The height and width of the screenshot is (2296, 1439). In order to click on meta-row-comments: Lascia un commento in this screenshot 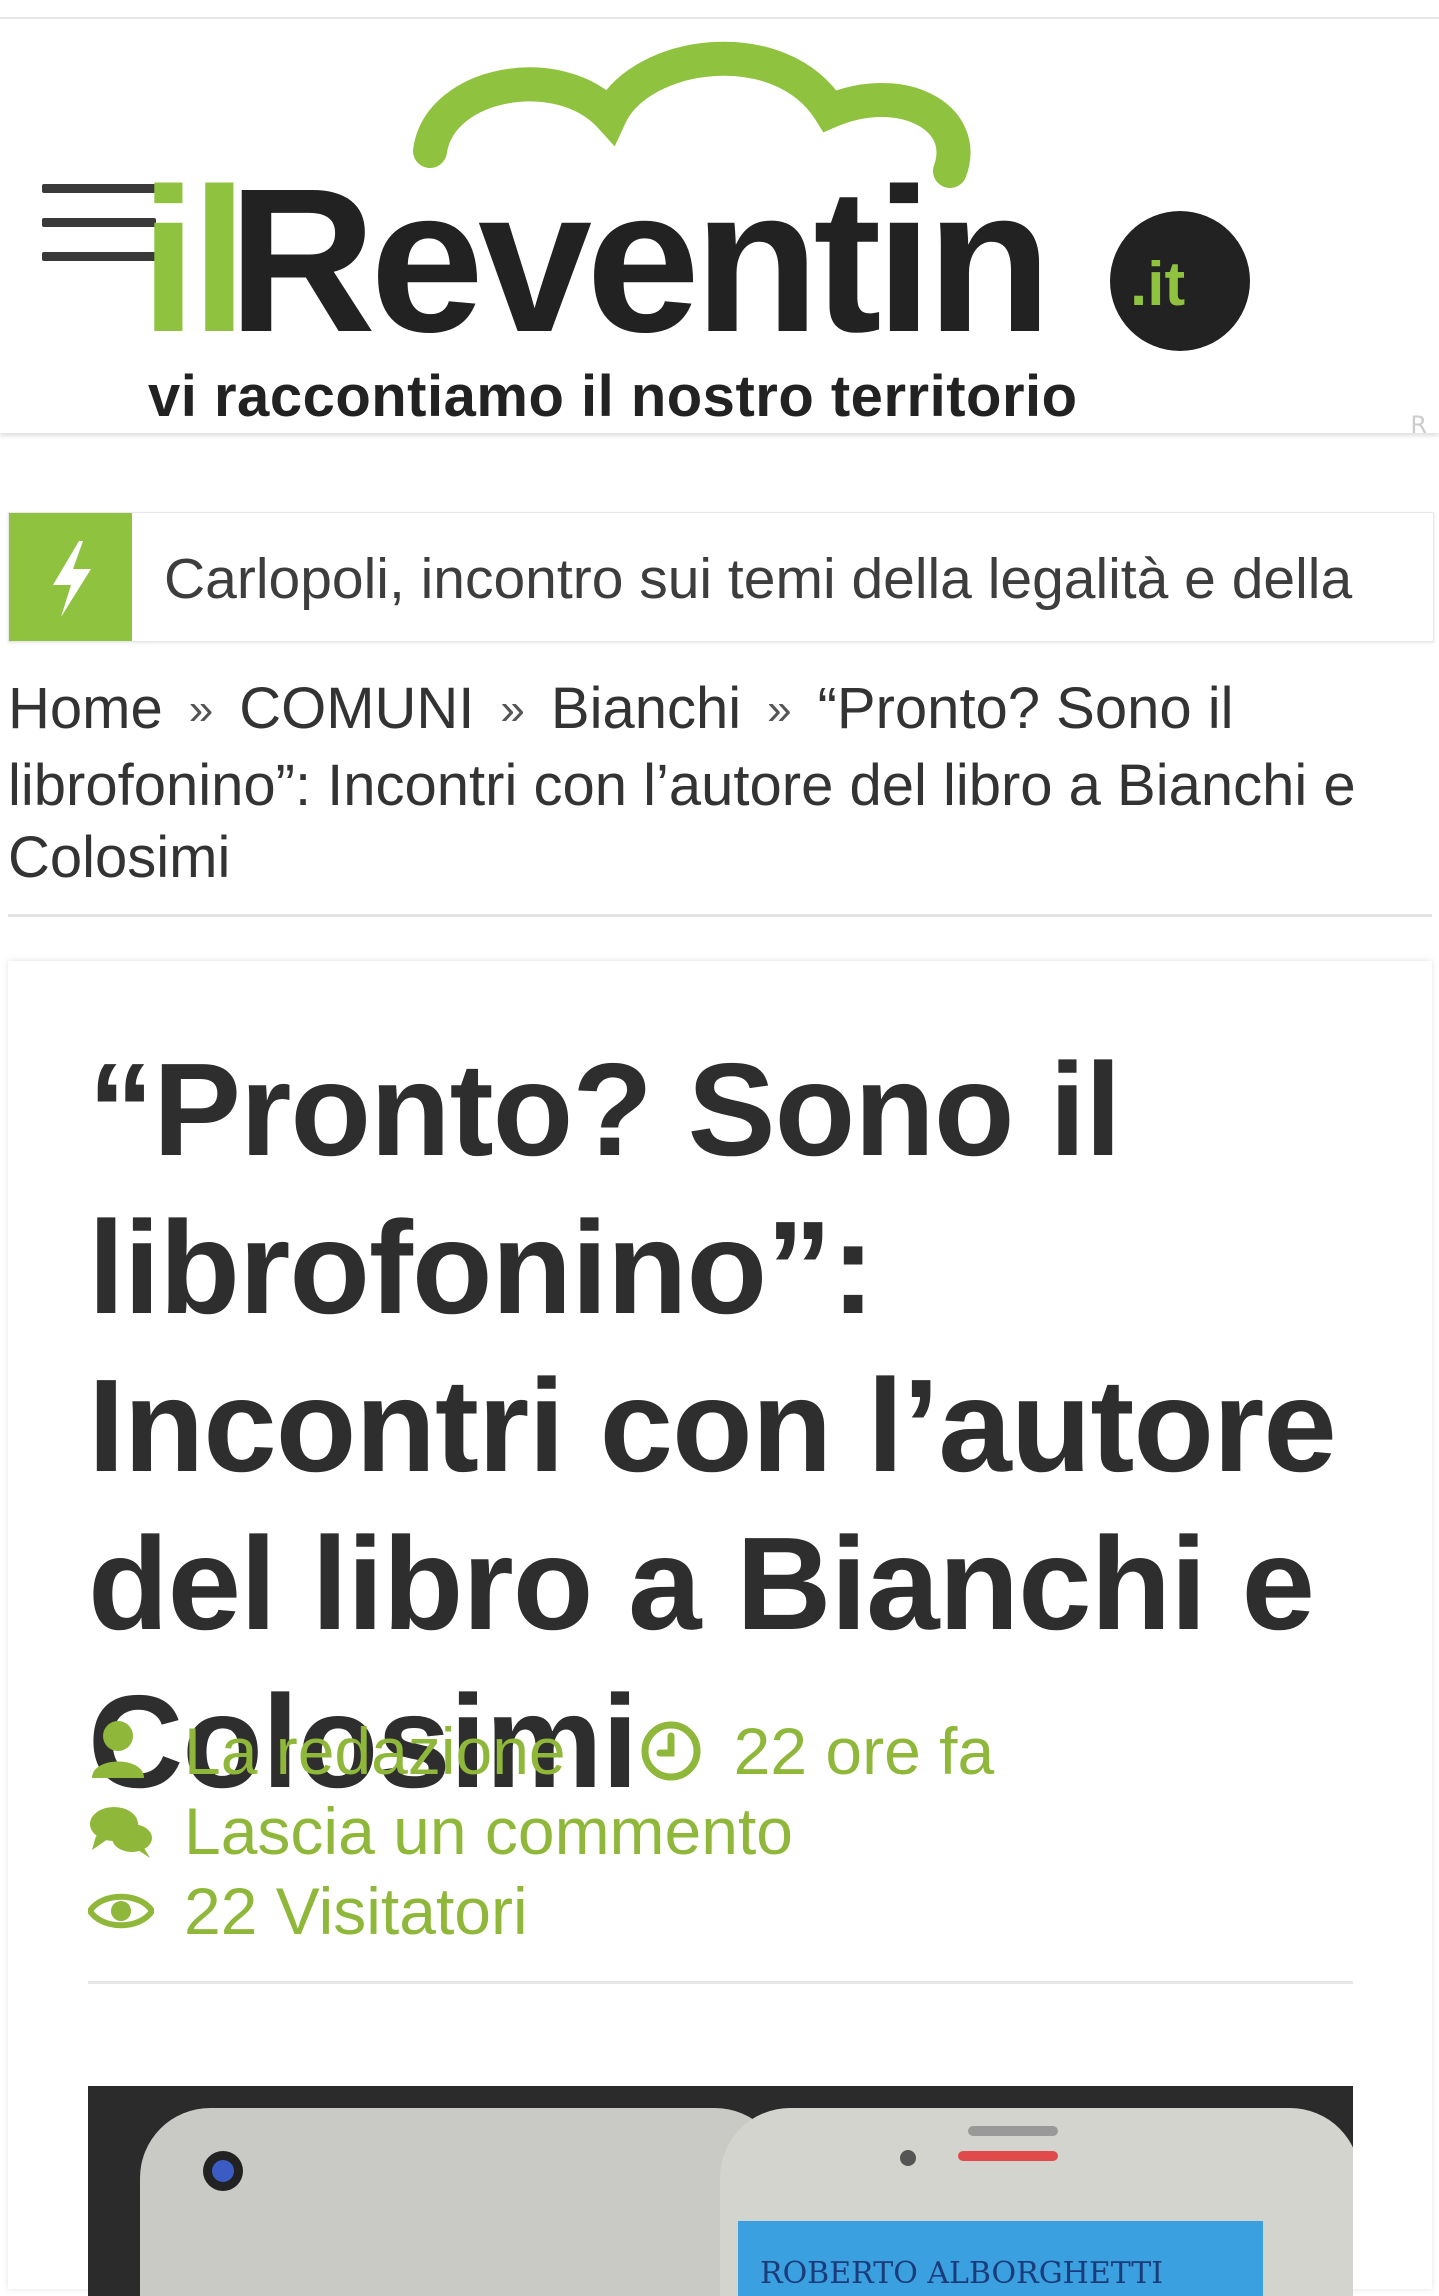, I will do `click(738, 1831)`.